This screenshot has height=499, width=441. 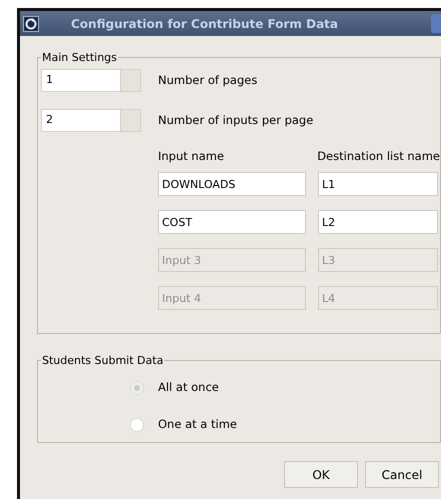 I want to click on spinner-field: 2, so click(x=91, y=120).